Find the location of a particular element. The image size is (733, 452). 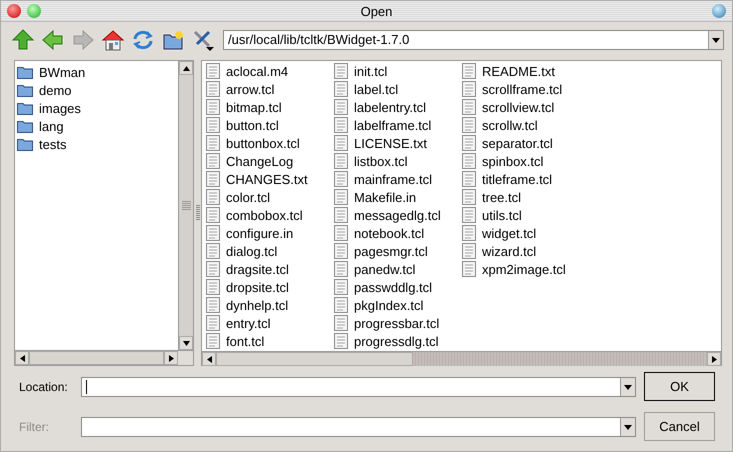

file-name: mainframe.tcl is located at coordinates (393, 179).